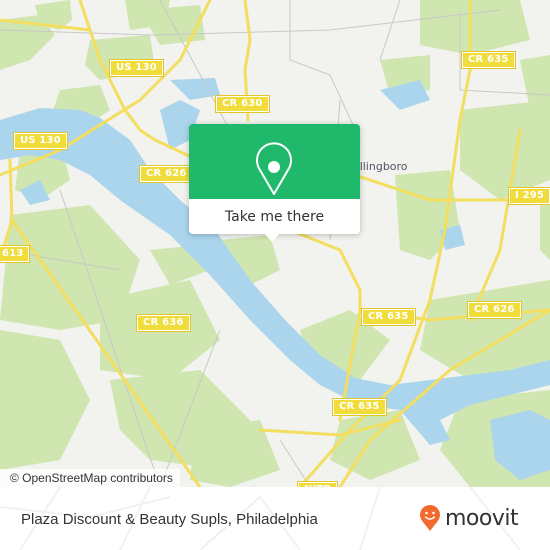  I want to click on moovit-wordmark: moovit, so click(482, 518).